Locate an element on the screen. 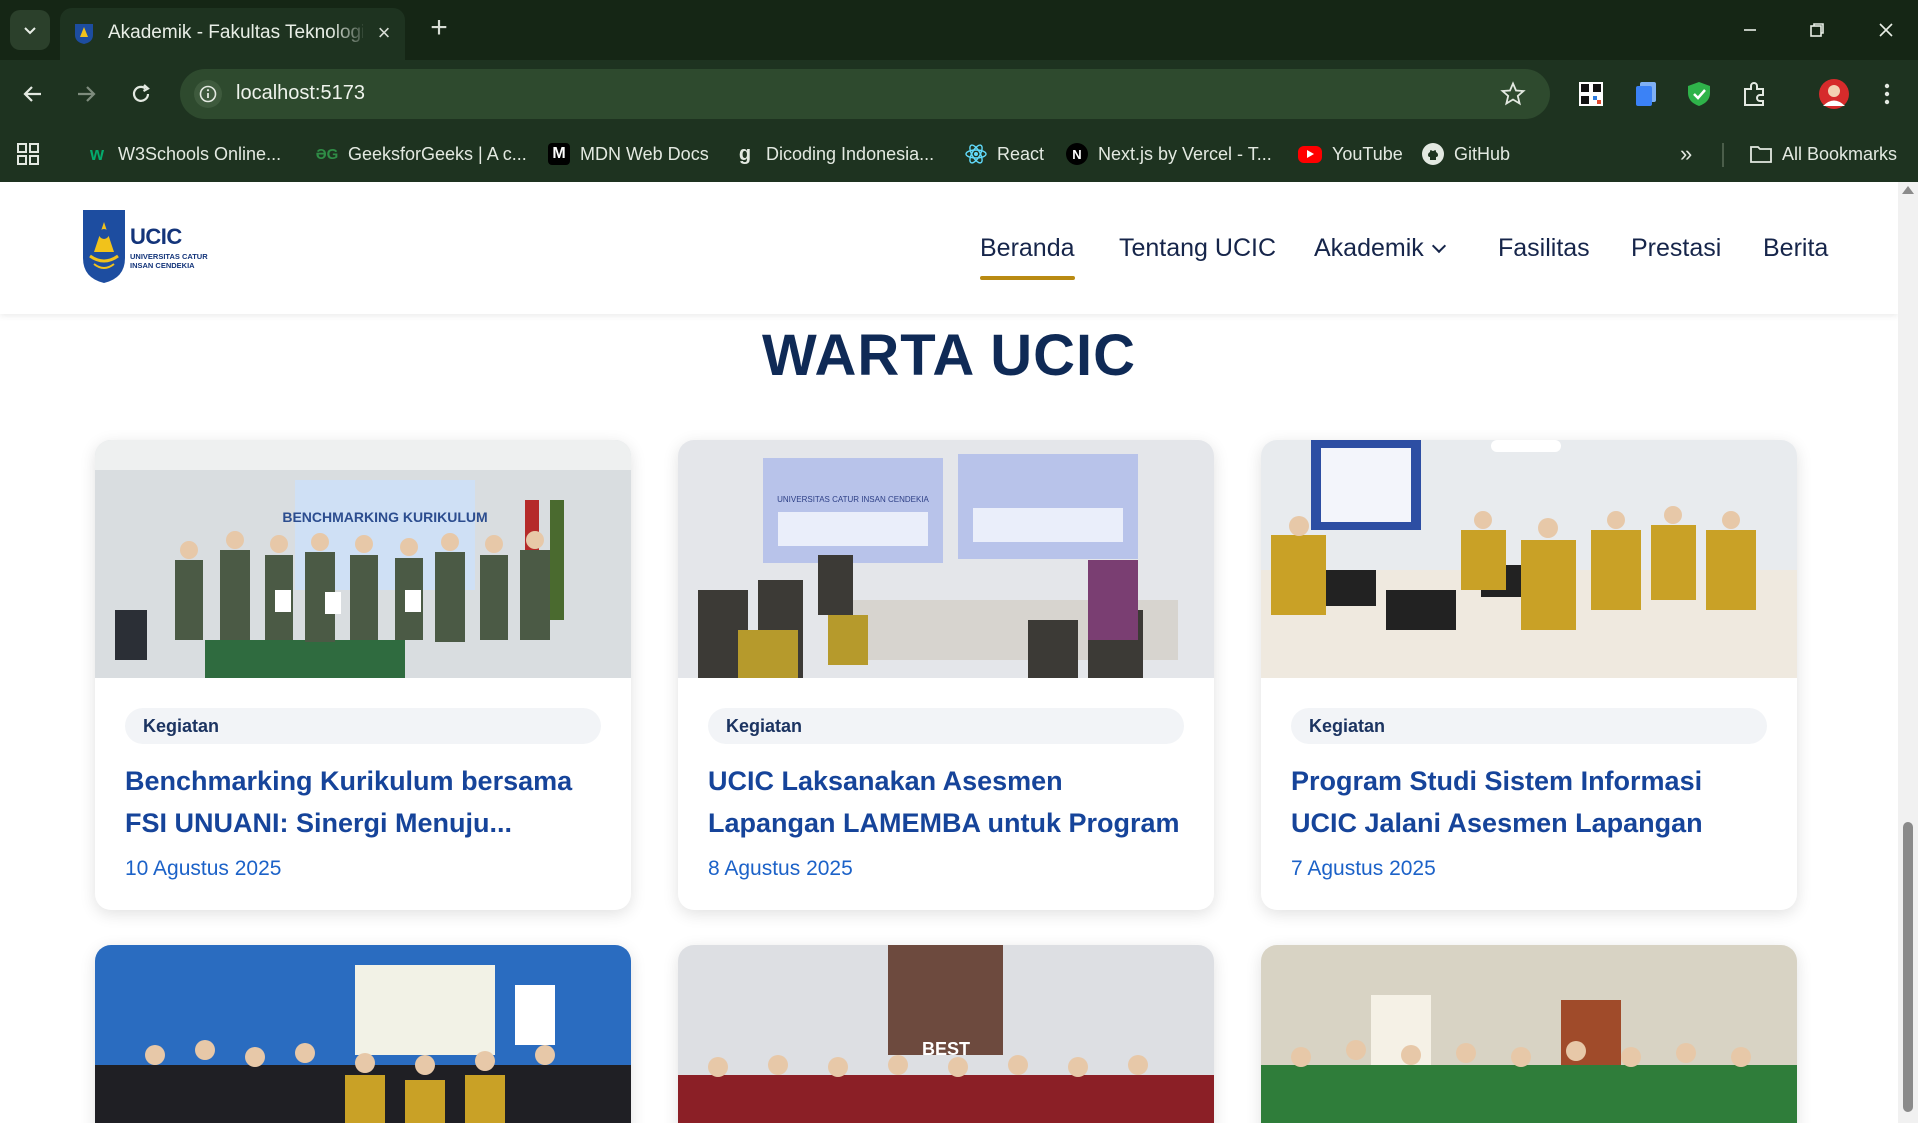 The height and width of the screenshot is (1123, 1918). poster-text: BEST is located at coordinates (946, 1049).